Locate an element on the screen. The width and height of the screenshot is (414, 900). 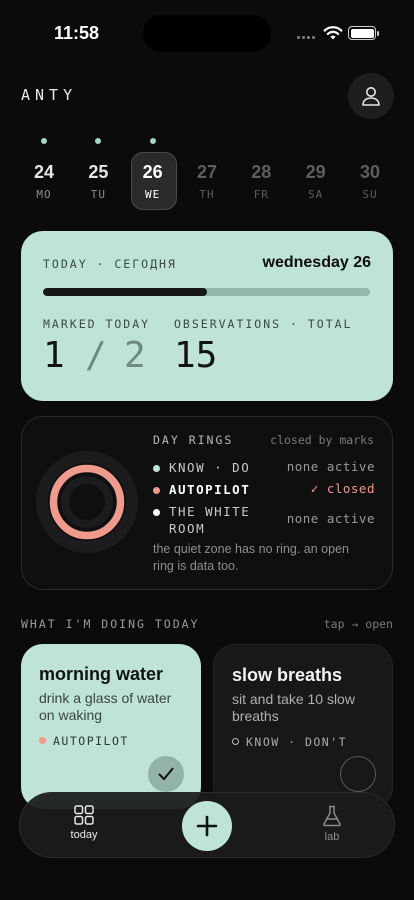
day-cell: 24 MO is located at coordinates (44, 173).